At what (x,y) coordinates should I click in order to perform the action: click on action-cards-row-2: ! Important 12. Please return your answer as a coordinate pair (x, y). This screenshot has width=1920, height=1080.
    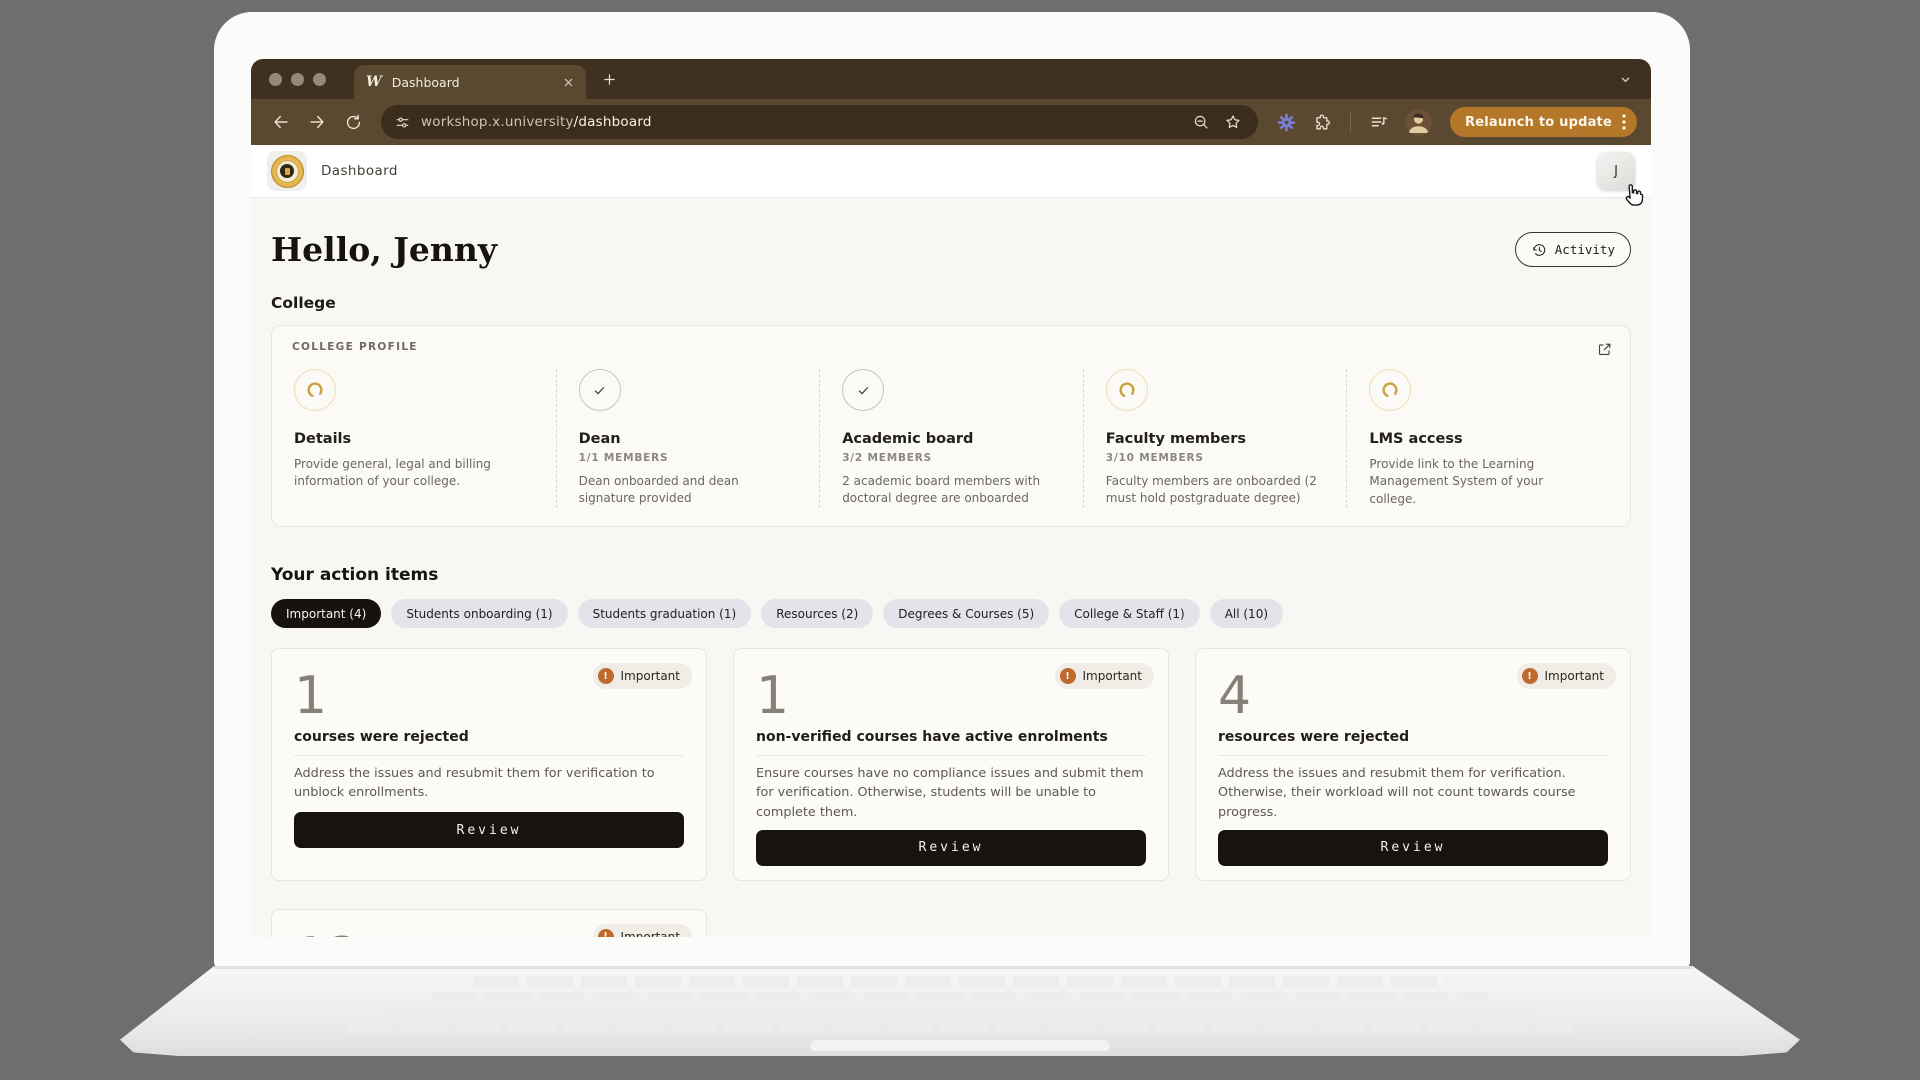
    Looking at the image, I should click on (951, 922).